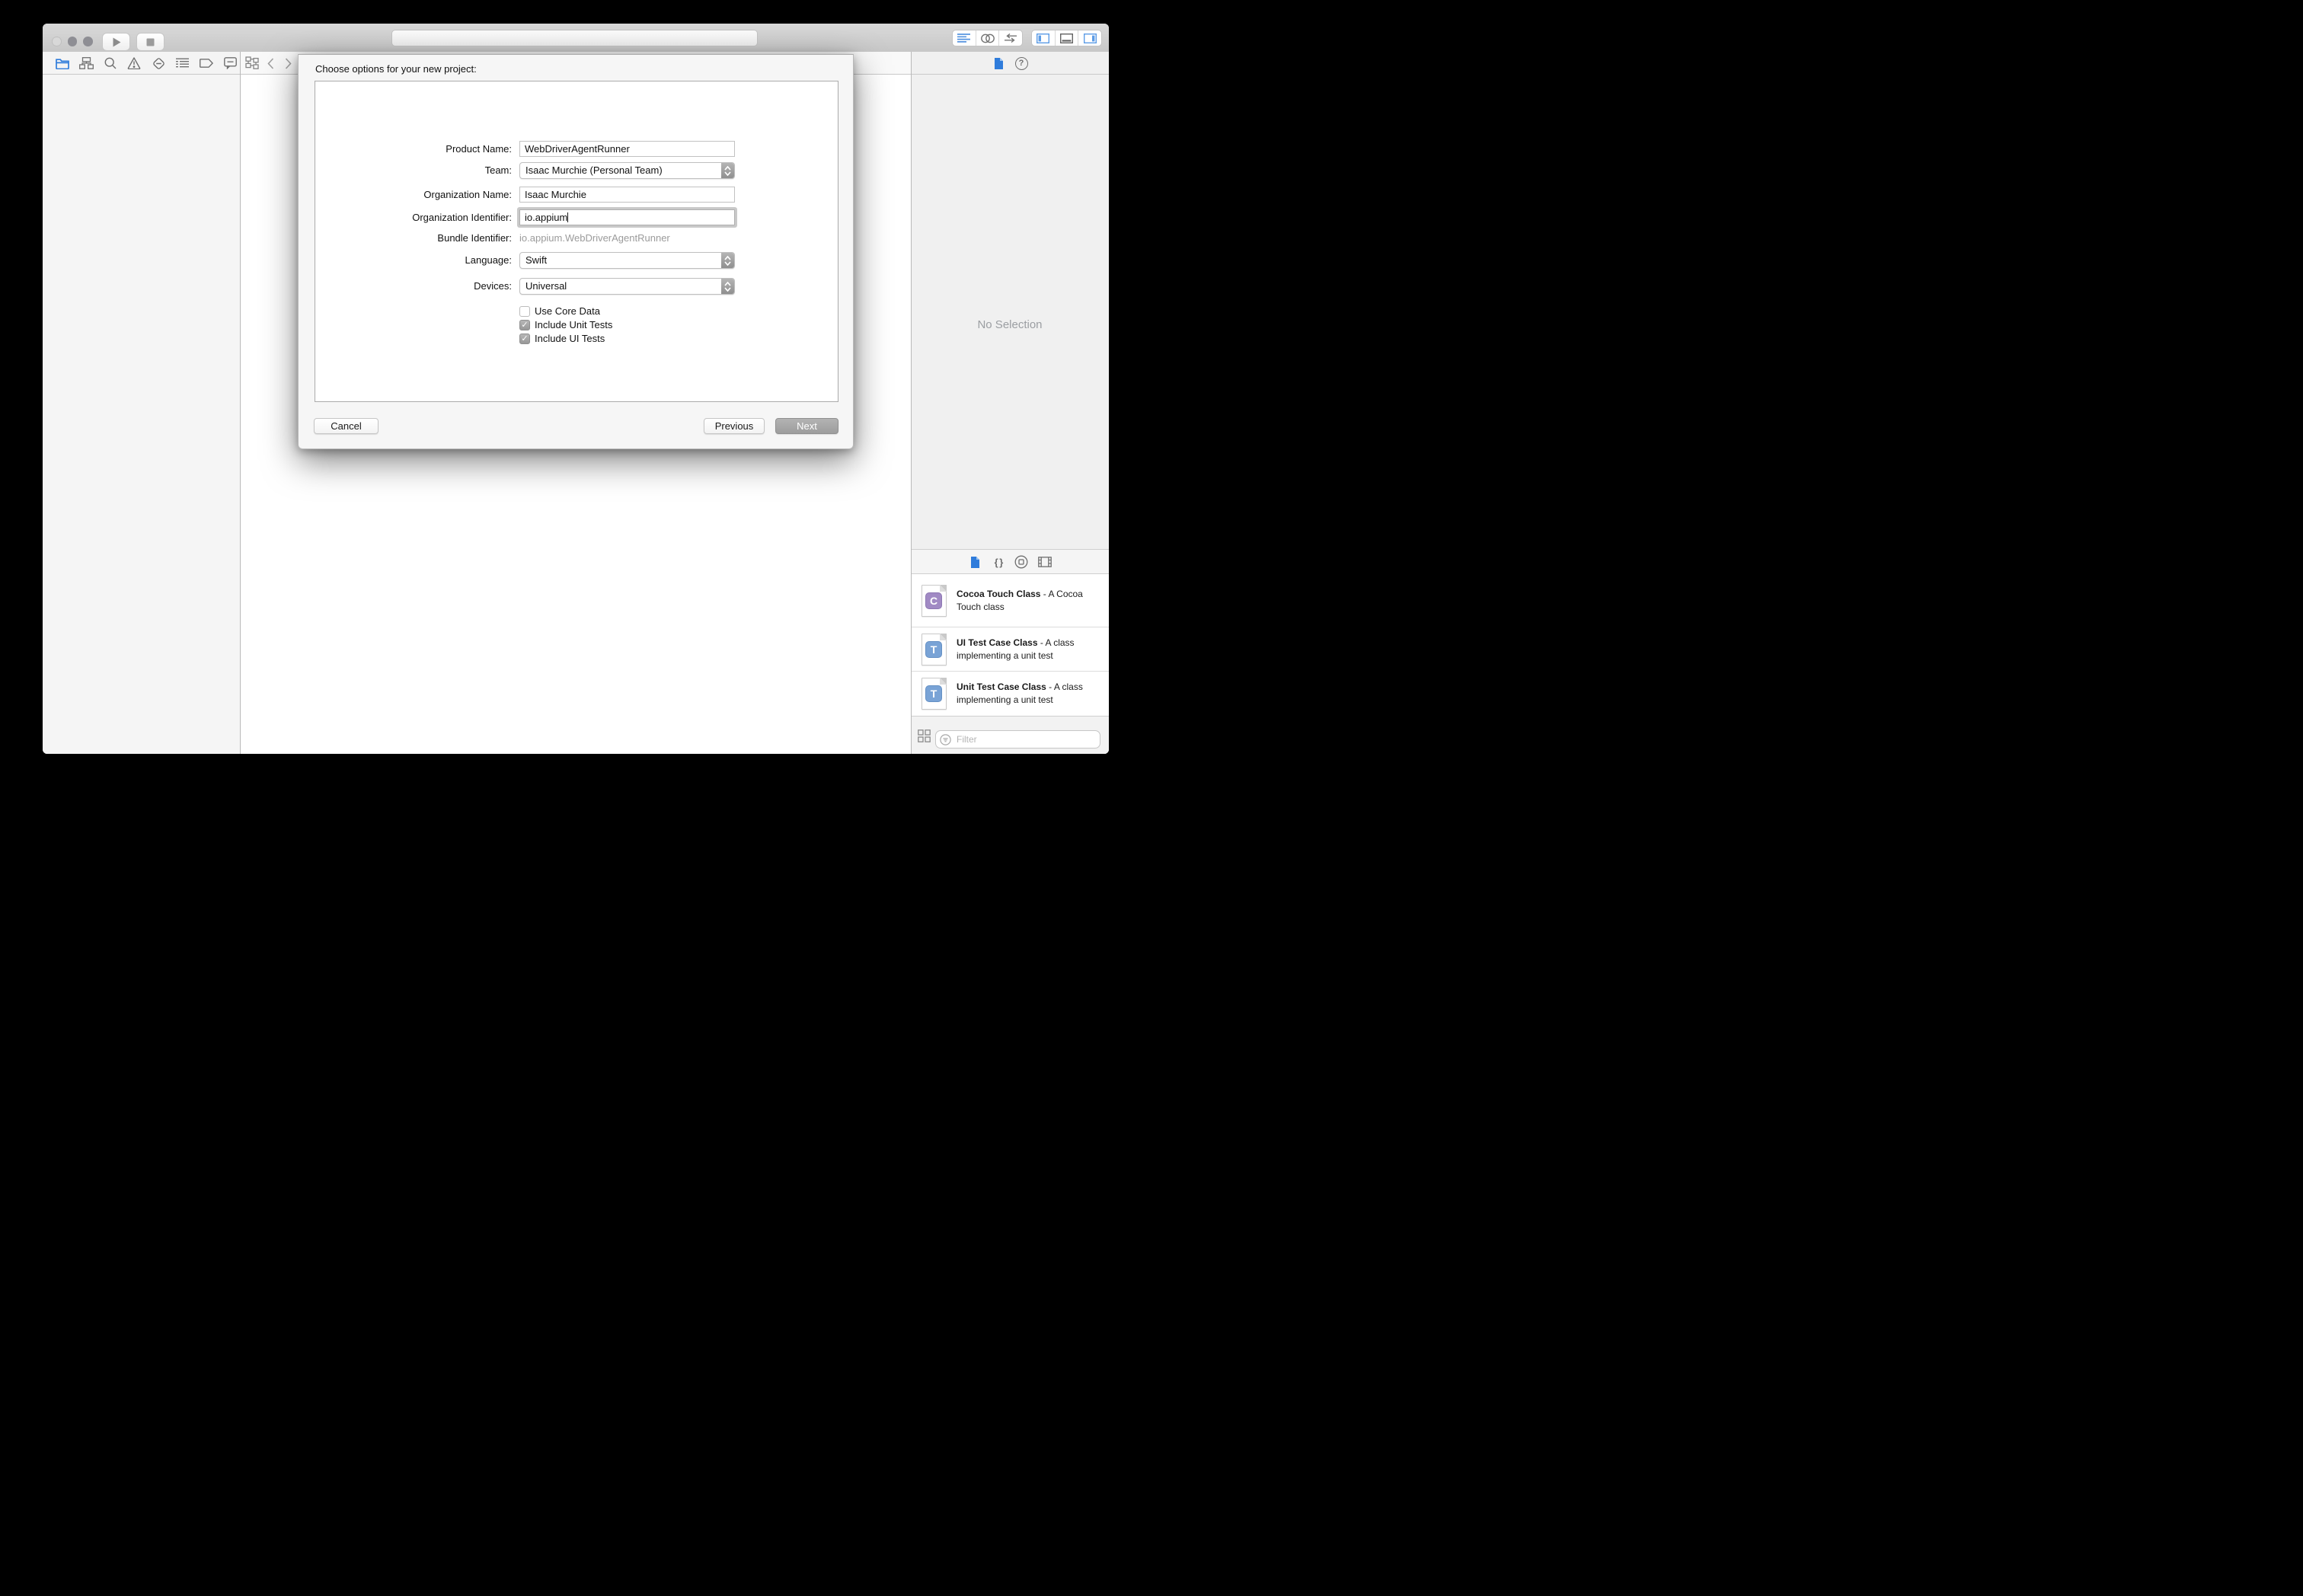 The height and width of the screenshot is (1596, 2303). I want to click on right-panel-icon, so click(1090, 38).